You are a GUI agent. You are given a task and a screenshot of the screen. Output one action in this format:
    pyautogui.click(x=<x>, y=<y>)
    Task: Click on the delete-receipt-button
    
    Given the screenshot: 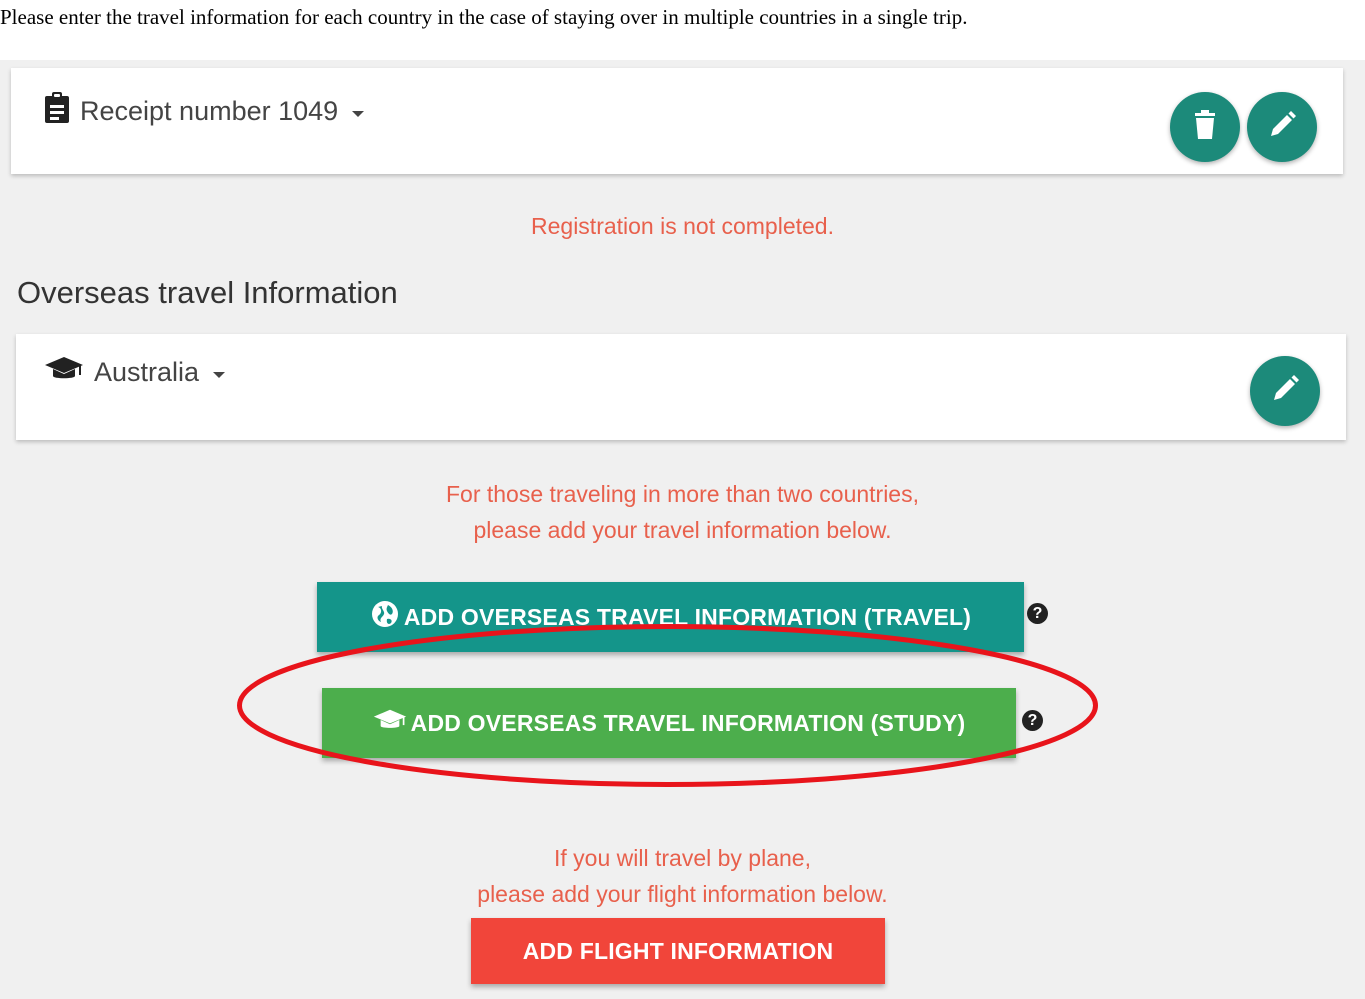 What is the action you would take?
    pyautogui.click(x=1205, y=127)
    